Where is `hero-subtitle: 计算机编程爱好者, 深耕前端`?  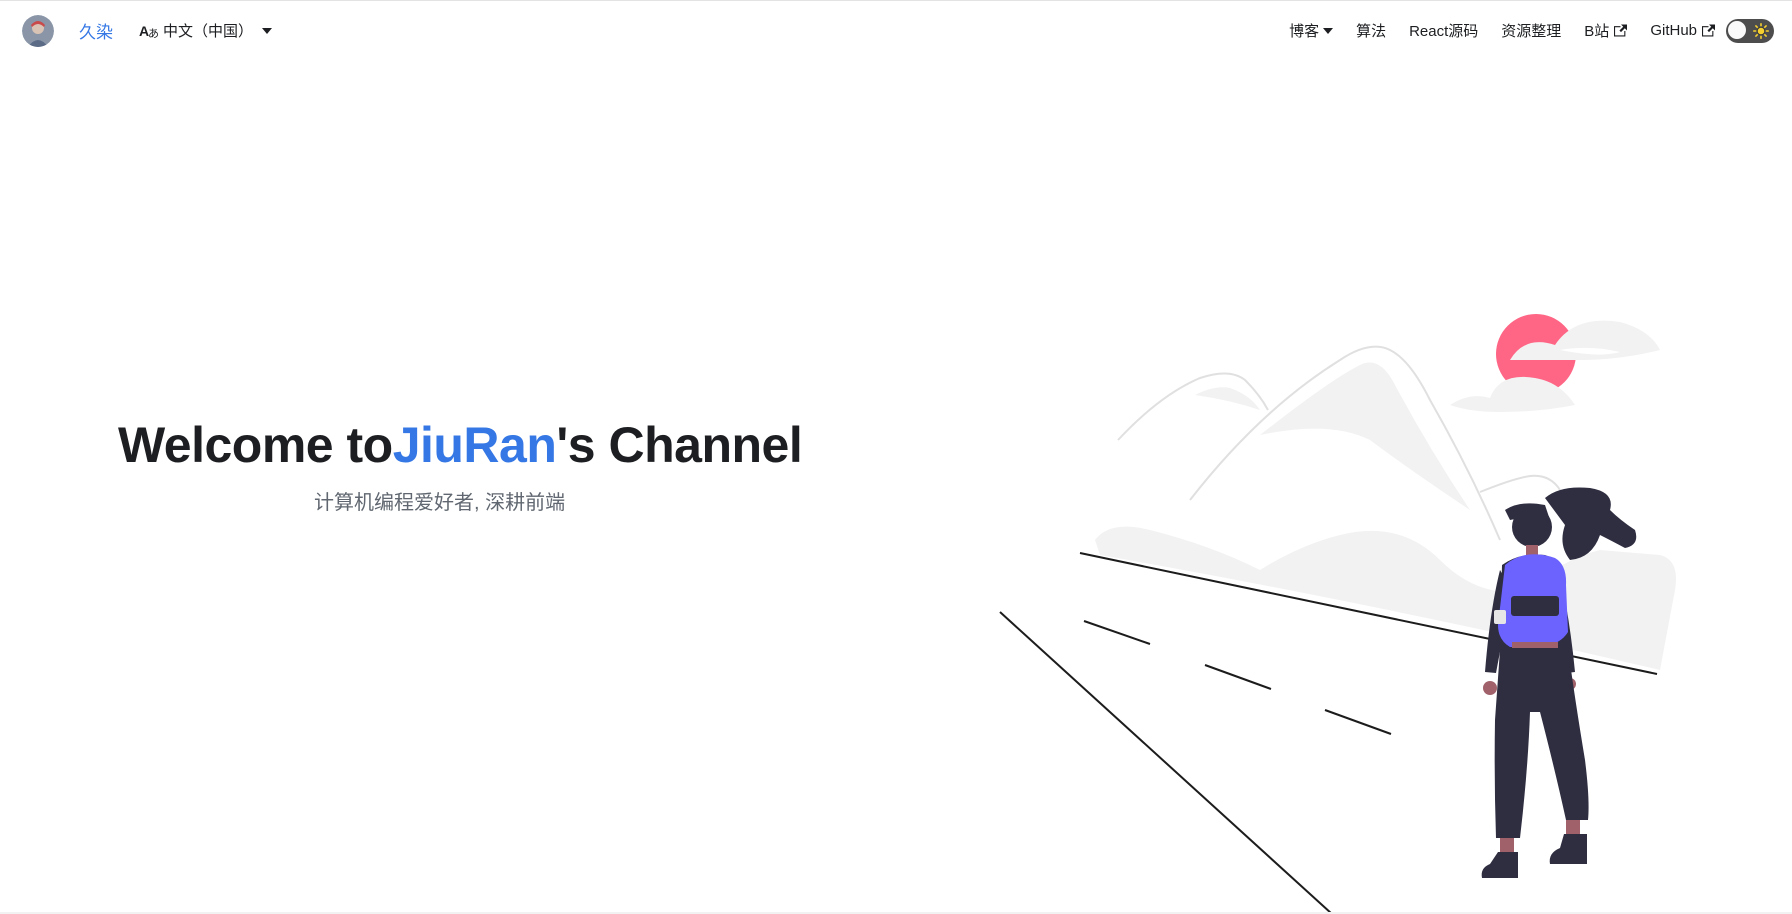 hero-subtitle: 计算机编程爱好者, 深耕前端 is located at coordinates (440, 503).